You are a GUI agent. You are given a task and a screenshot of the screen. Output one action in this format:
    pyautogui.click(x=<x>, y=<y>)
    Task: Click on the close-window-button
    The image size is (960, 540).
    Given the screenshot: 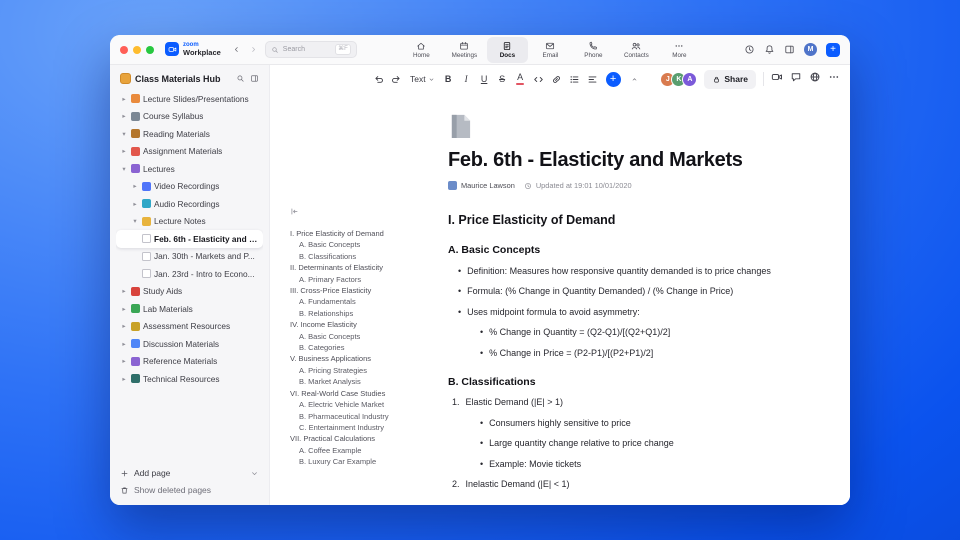 What is the action you would take?
    pyautogui.click(x=124, y=49)
    